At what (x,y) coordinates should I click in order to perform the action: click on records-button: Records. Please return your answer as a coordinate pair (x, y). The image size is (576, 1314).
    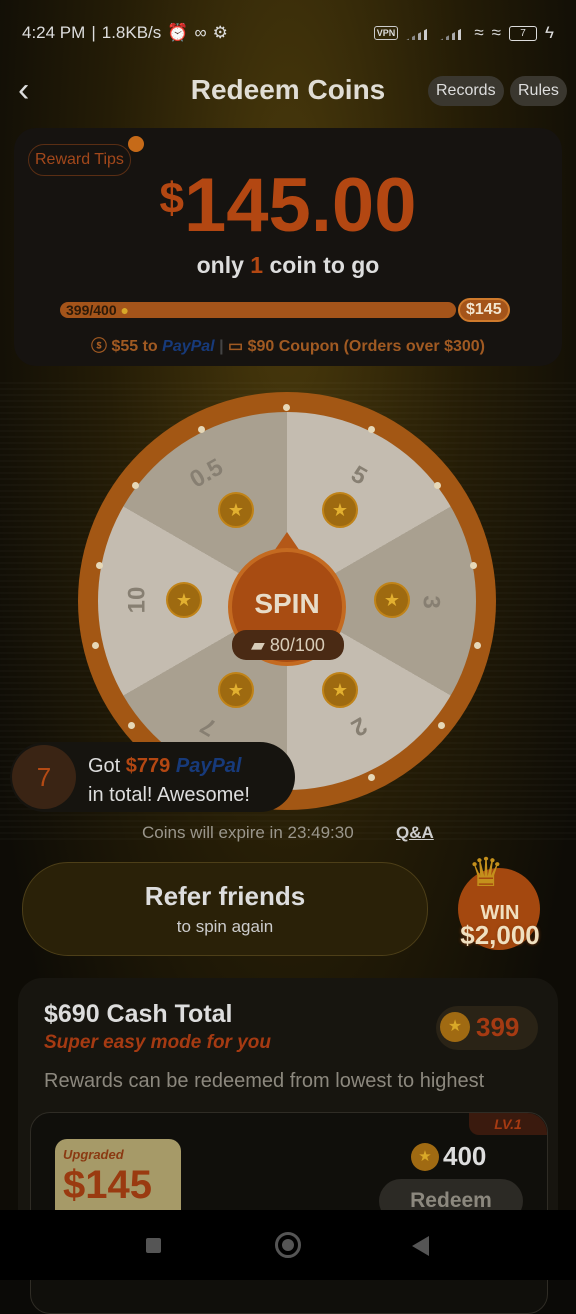
    Looking at the image, I should click on (466, 91).